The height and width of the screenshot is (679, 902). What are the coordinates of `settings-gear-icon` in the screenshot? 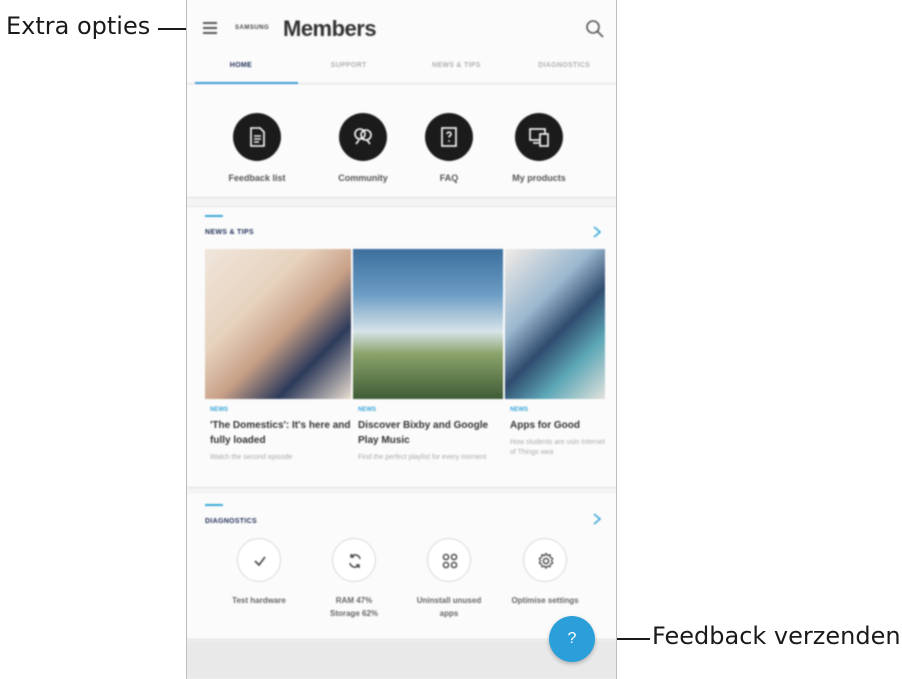 It's located at (545, 560).